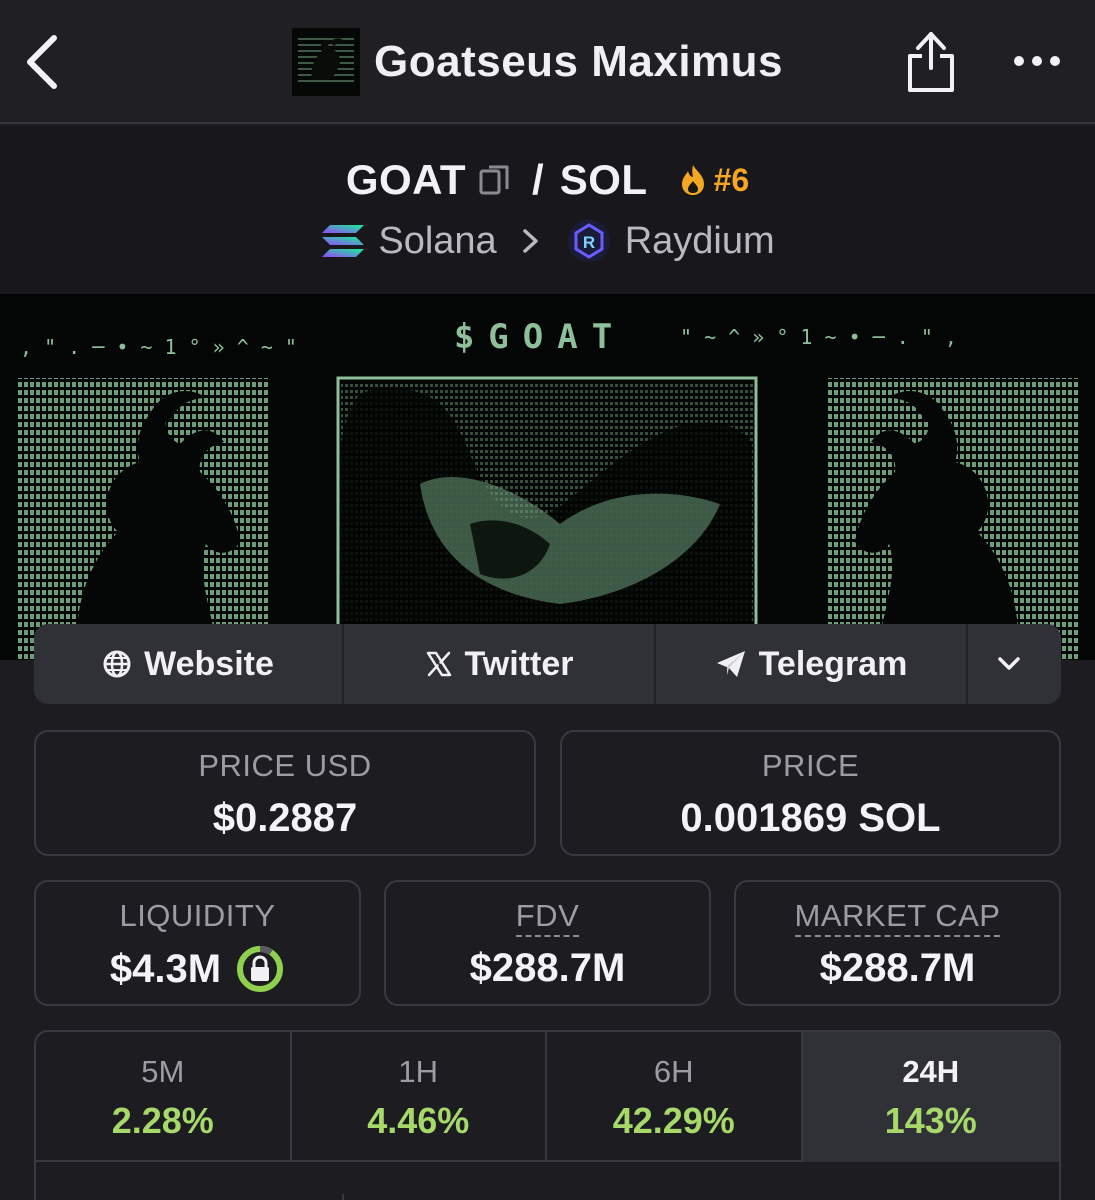 The height and width of the screenshot is (1200, 1095). I want to click on back-button, so click(46, 62).